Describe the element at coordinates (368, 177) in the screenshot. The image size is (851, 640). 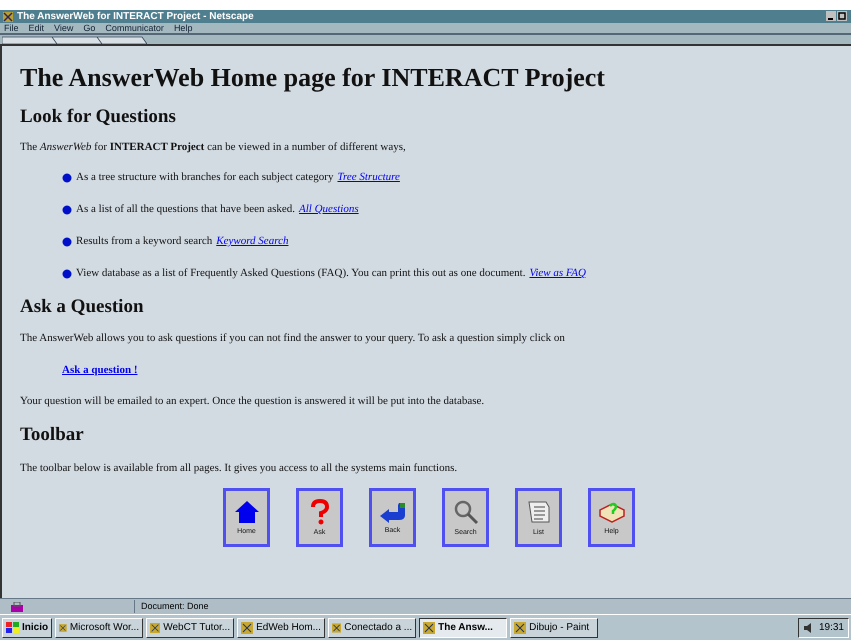
I see `link: Tree Structure` at that location.